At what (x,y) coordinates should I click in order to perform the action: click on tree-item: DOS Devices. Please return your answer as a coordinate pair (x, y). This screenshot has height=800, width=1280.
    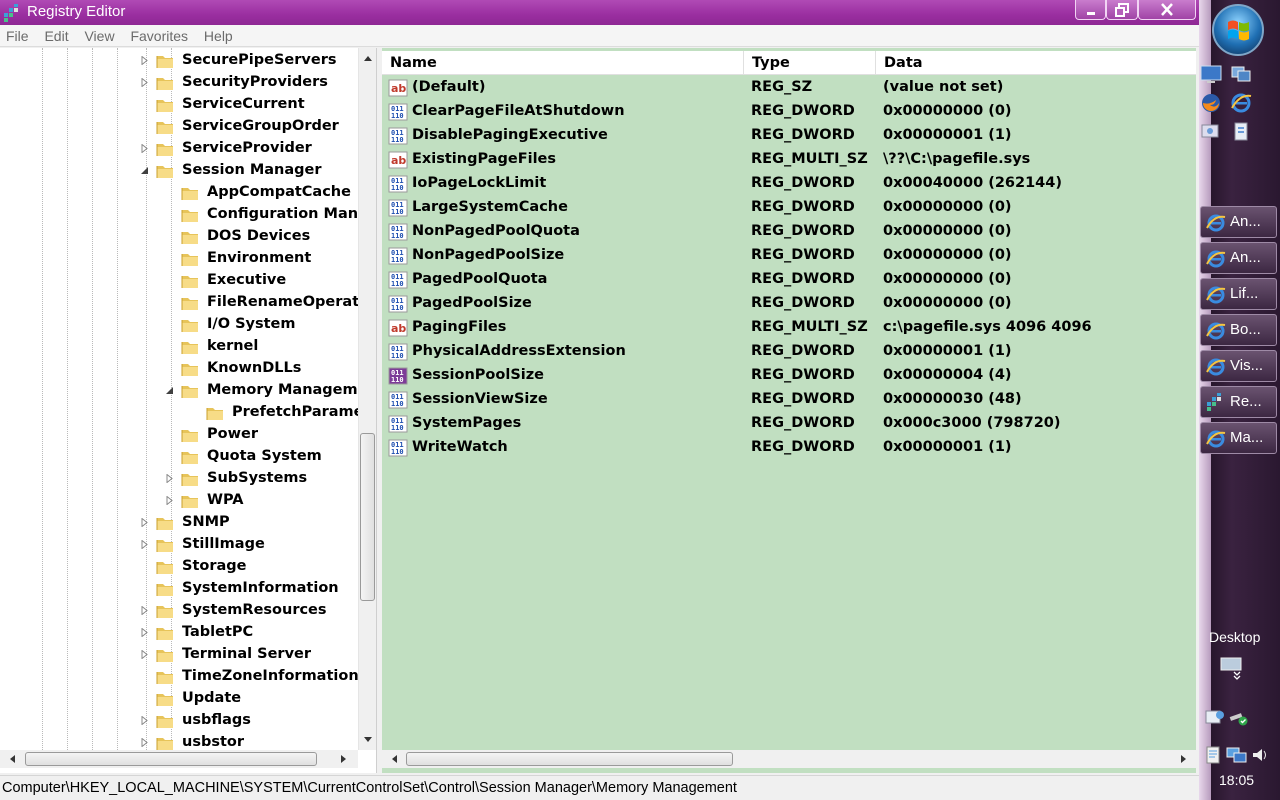
    Looking at the image, I should click on (179, 237).